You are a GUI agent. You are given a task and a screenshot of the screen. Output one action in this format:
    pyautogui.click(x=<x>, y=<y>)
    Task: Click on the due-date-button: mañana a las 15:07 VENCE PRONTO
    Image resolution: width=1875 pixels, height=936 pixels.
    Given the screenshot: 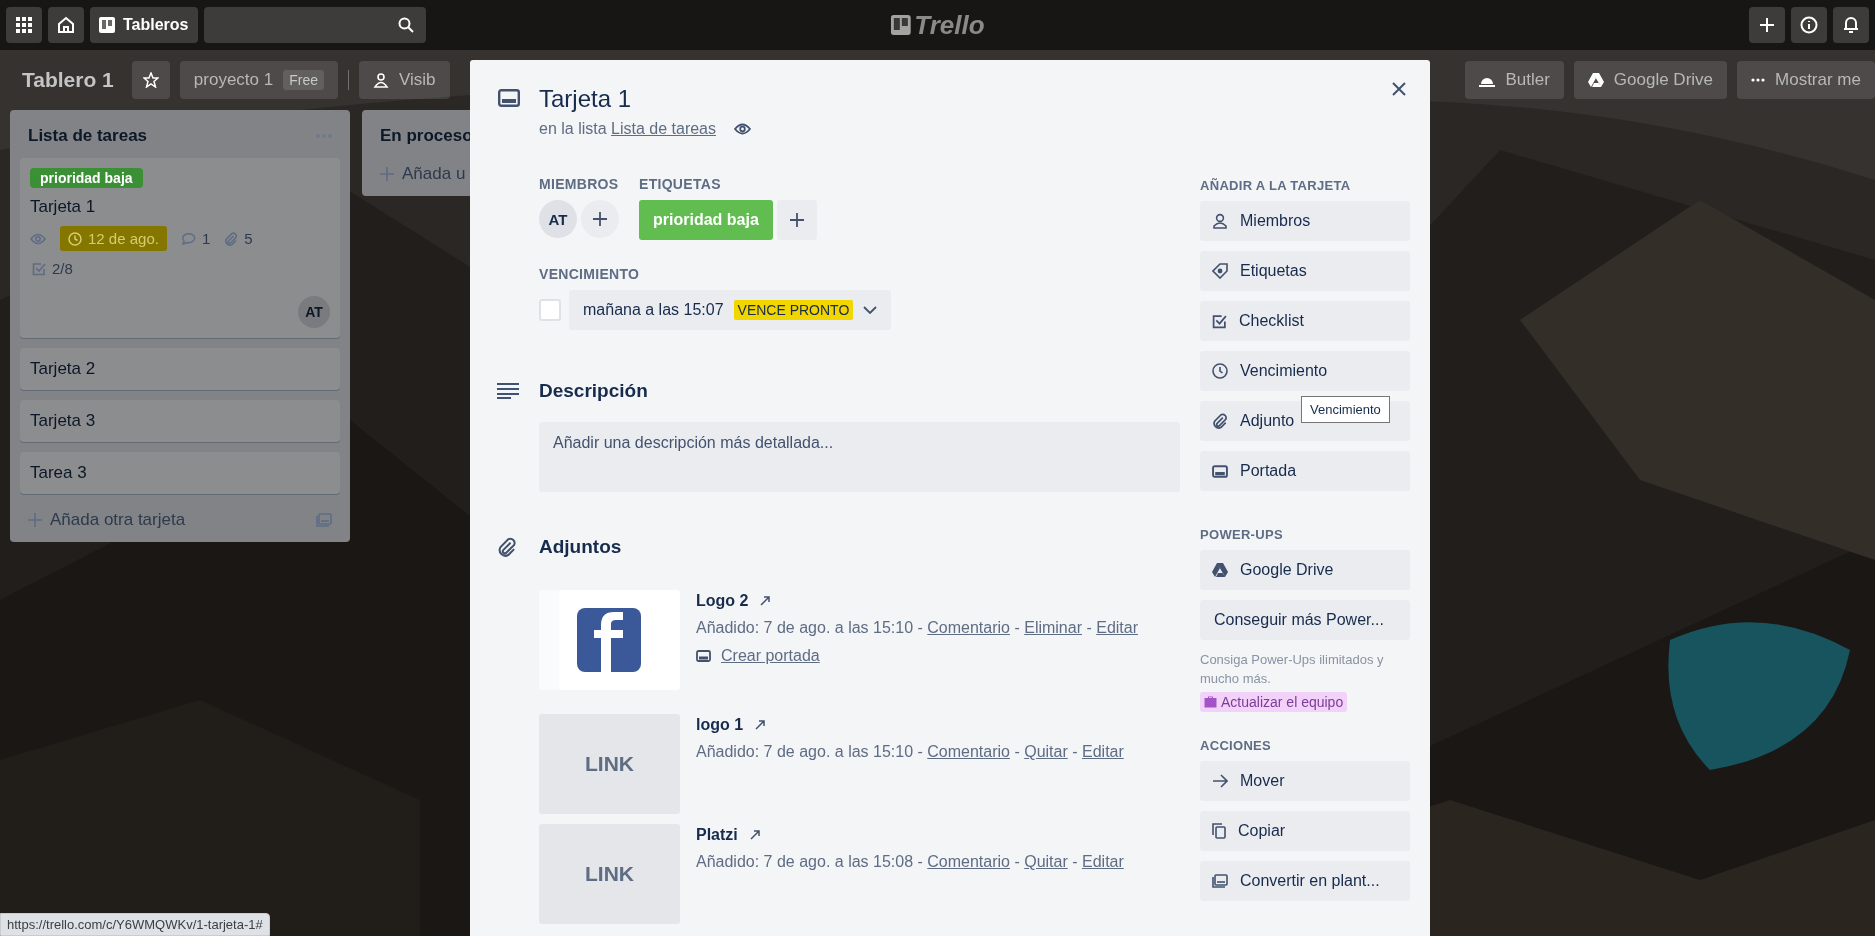 What is the action you would take?
    pyautogui.click(x=730, y=310)
    